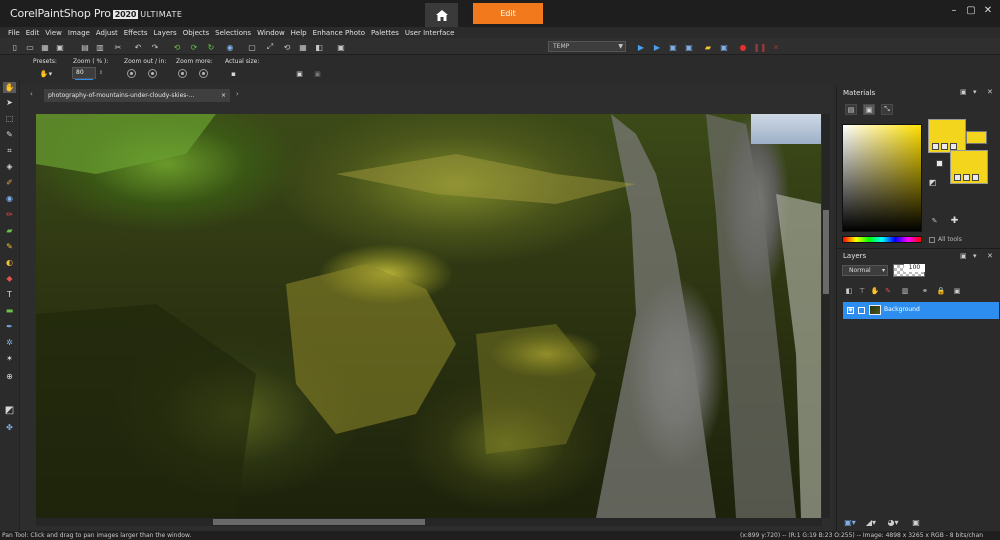 This screenshot has width=1000, height=540. What do you see at coordinates (975, 256) in the screenshot?
I see `layers-menu-icon: ▾` at bounding box center [975, 256].